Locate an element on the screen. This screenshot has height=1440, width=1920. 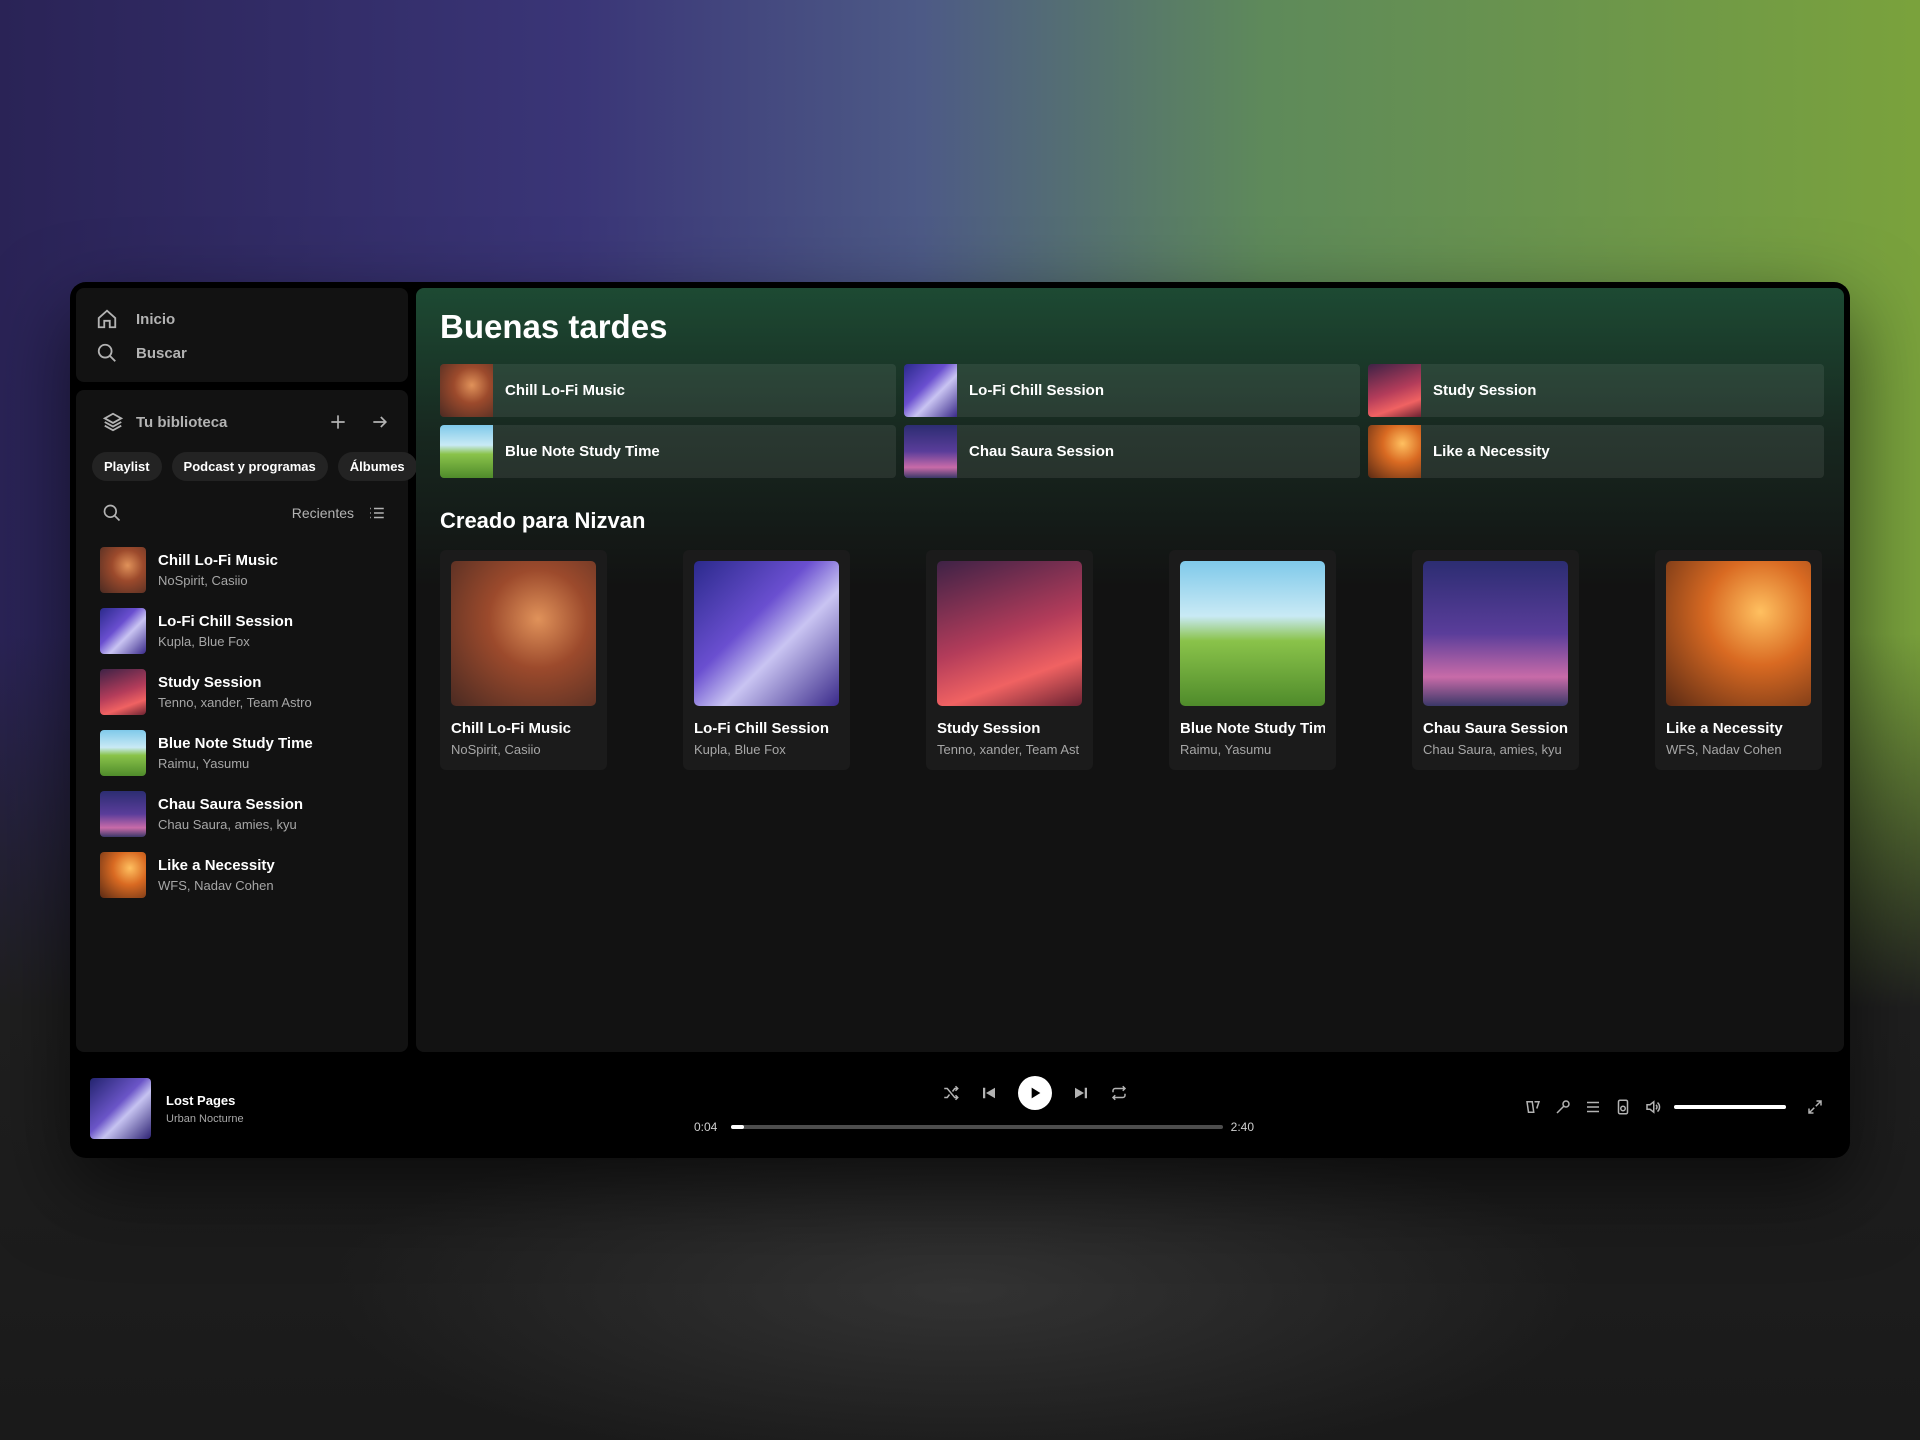
now-playing-artist: Urban Nocturne is located at coordinates (205, 1119).